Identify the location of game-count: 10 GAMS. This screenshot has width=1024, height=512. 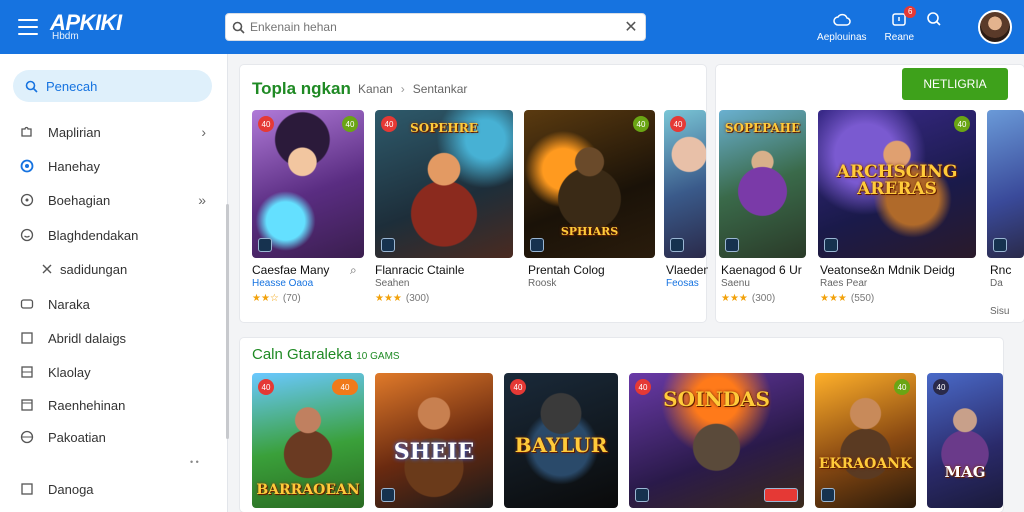
(378, 356).